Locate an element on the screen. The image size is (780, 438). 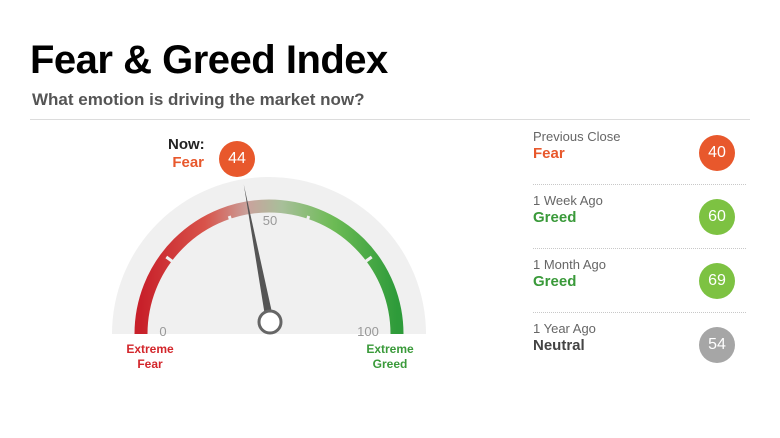
history-value-badge: 54 is located at coordinates (717, 345).